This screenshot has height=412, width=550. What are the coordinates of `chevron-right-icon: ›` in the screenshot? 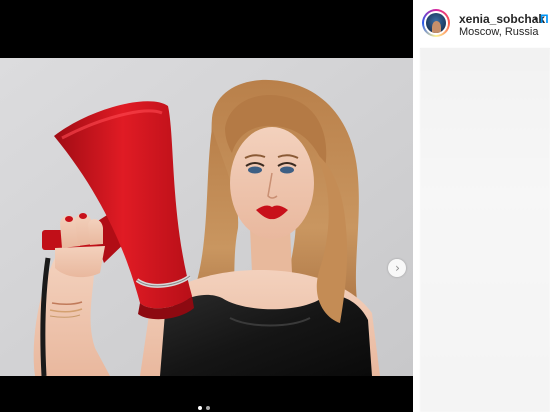 It's located at (397, 268).